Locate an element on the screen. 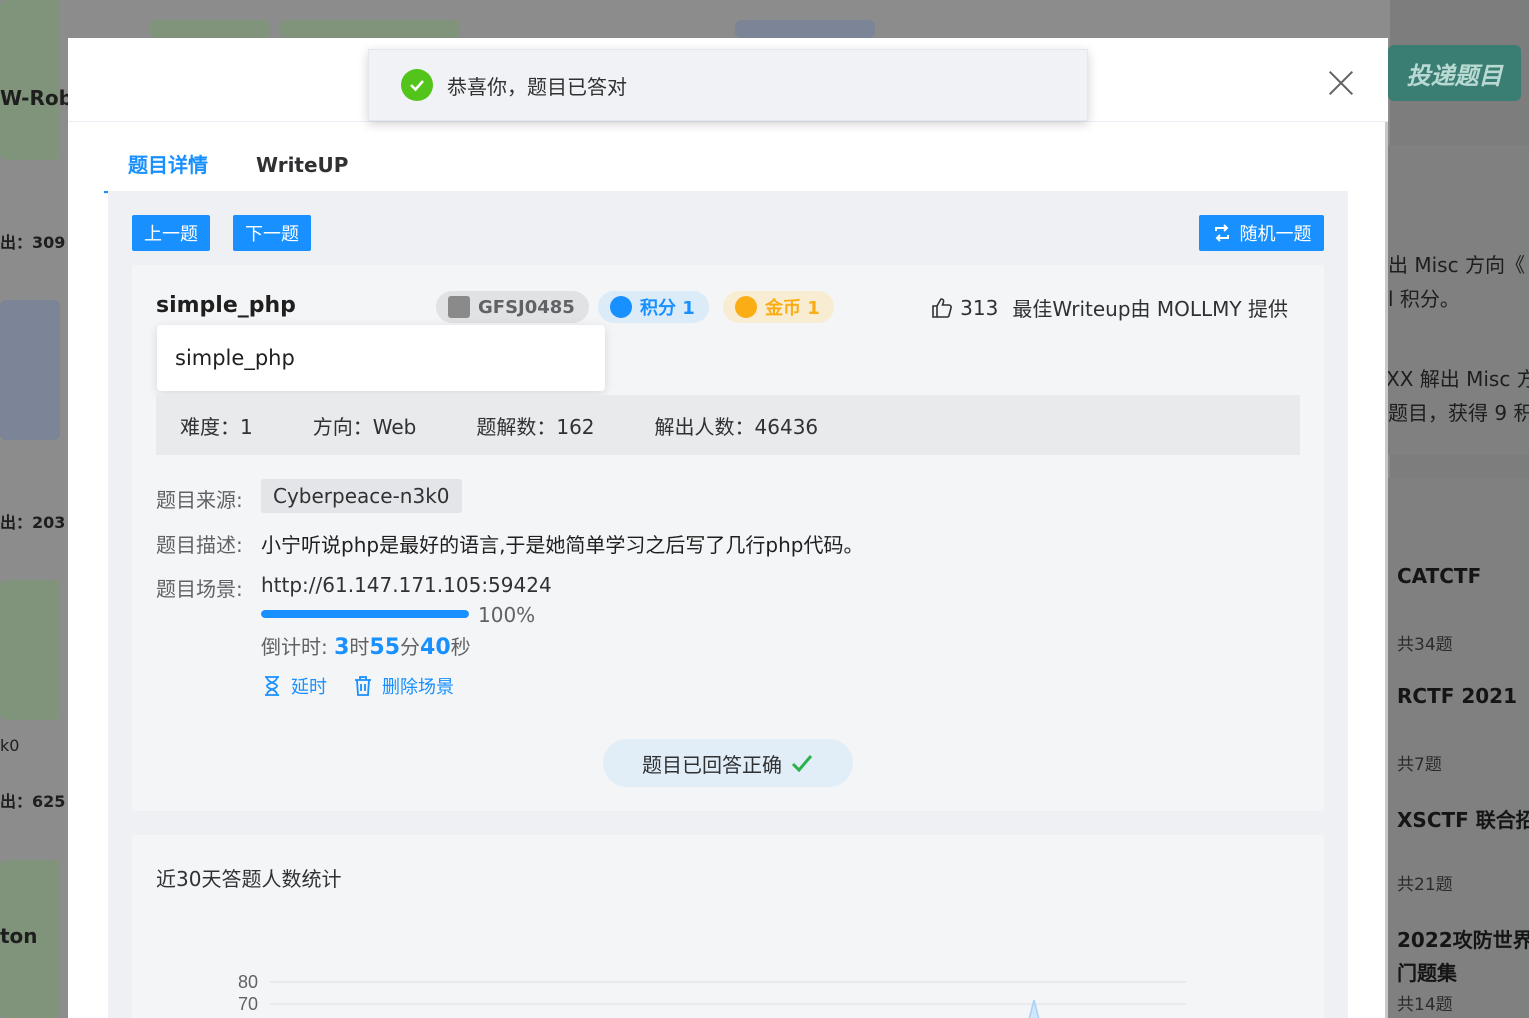 The height and width of the screenshot is (1018, 1529). countdown-timer: 倒计时: 3时55分40秒 is located at coordinates (366, 645).